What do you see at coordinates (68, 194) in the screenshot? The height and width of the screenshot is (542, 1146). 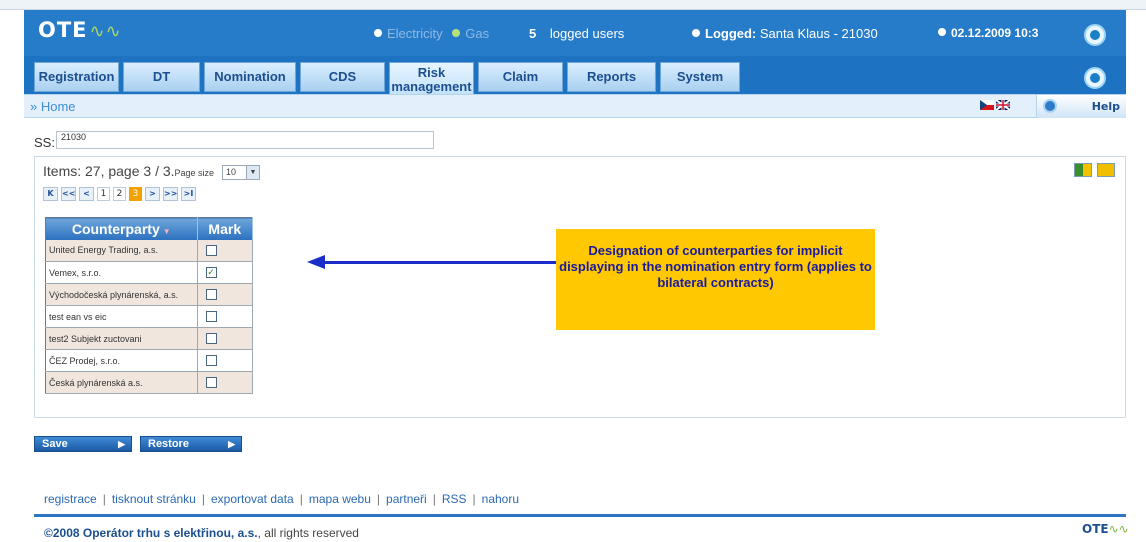 I see `prev-fast-button: <<` at bounding box center [68, 194].